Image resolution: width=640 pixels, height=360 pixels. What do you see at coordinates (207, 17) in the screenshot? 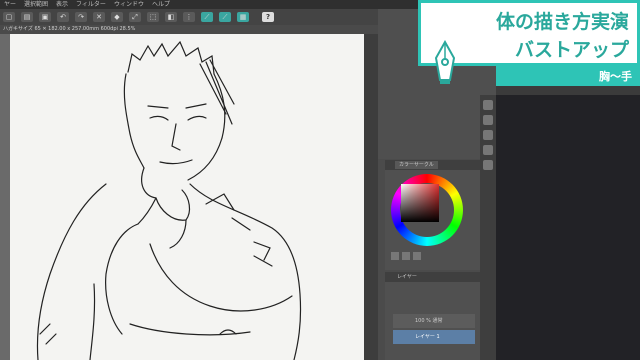
I see `ruler-snap-icon: ⟋` at bounding box center [207, 17].